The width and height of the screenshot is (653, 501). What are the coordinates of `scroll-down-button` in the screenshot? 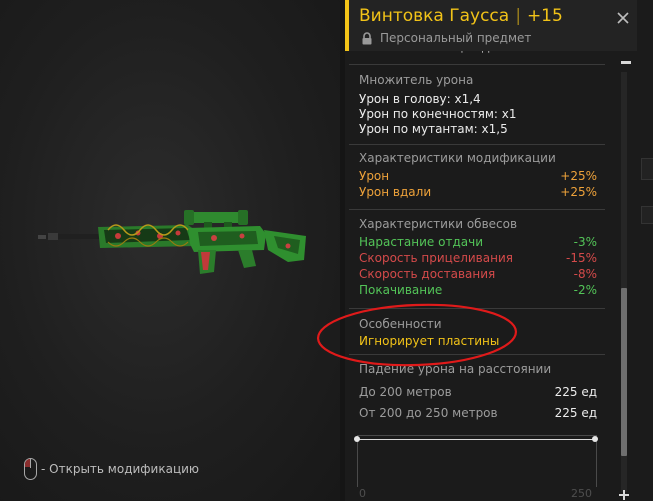 It's located at (624, 495).